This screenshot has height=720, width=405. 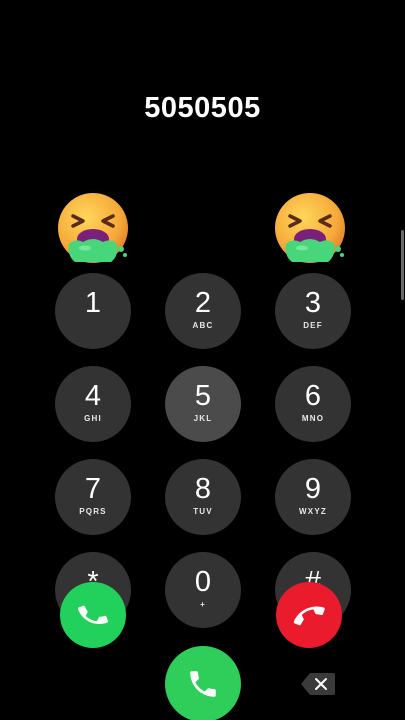 What do you see at coordinates (203, 488) in the screenshot?
I see `key-digit: 8` at bounding box center [203, 488].